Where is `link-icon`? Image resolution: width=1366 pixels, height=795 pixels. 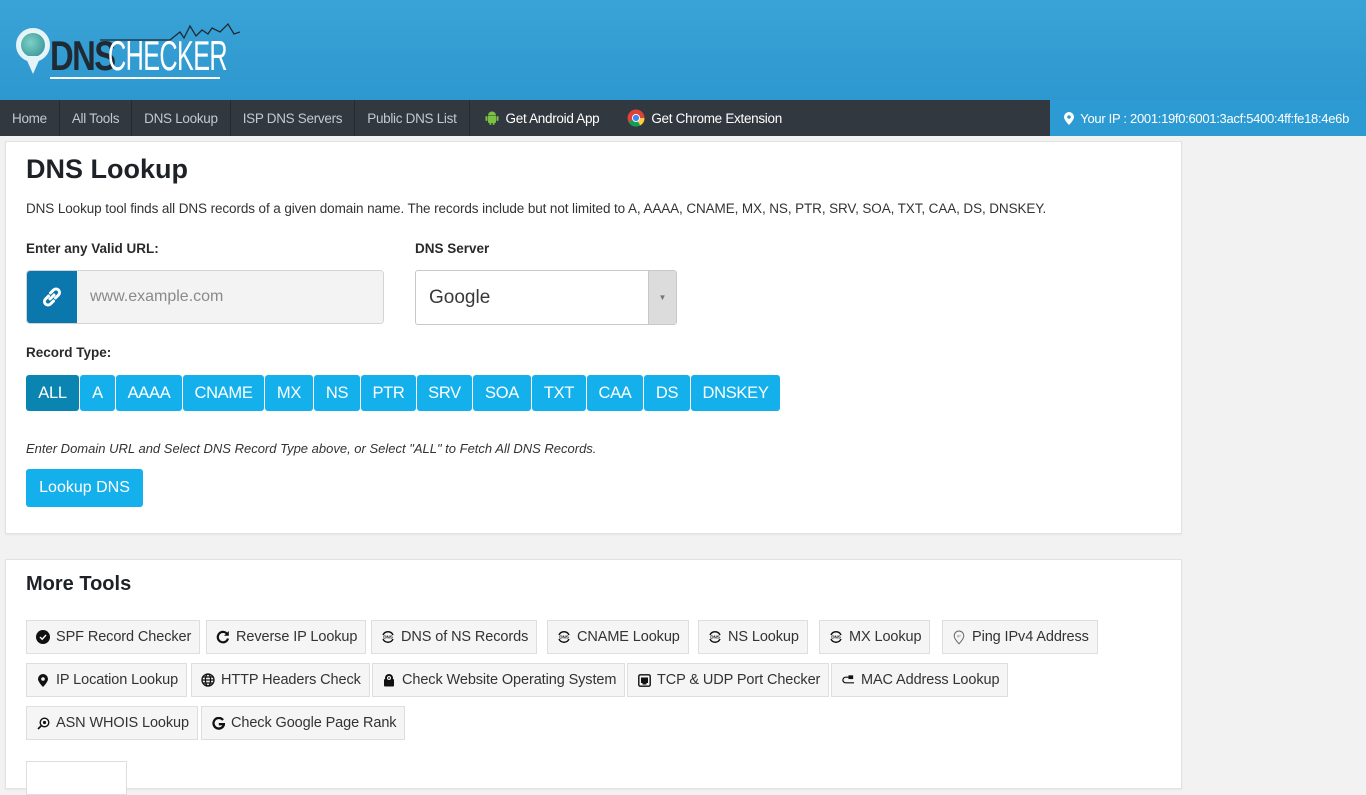 link-icon is located at coordinates (52, 297).